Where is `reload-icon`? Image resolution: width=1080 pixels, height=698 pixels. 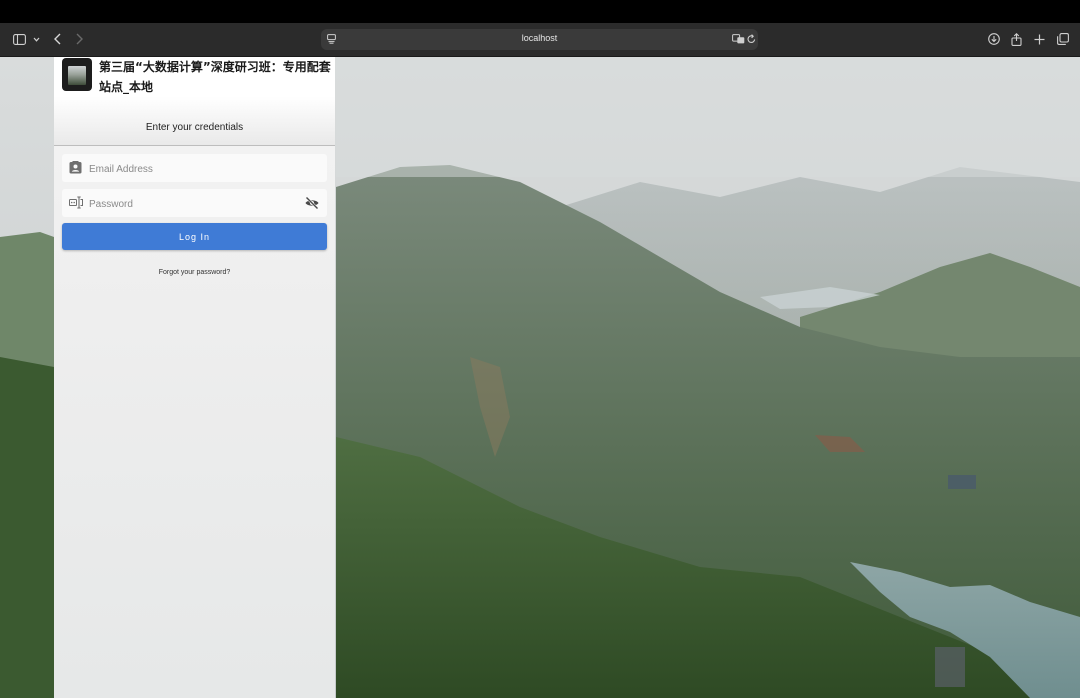 reload-icon is located at coordinates (751, 39).